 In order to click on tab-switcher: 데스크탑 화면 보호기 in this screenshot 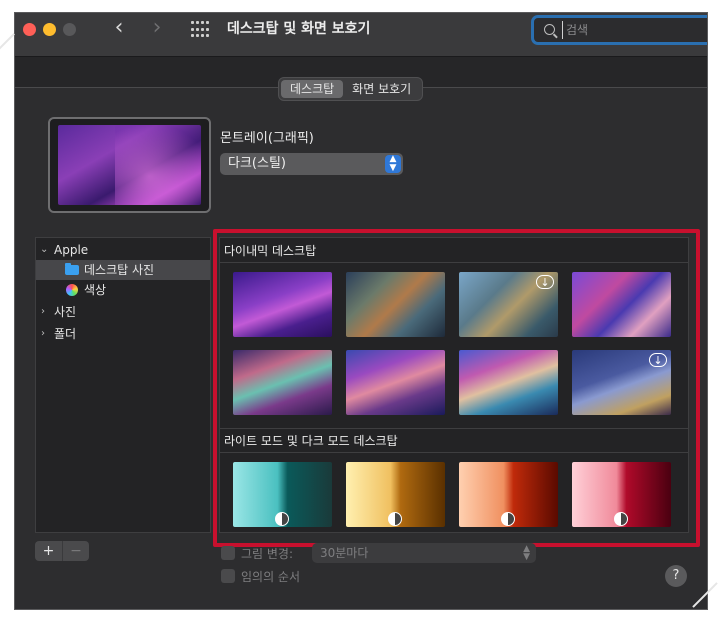, I will do `click(351, 89)`.